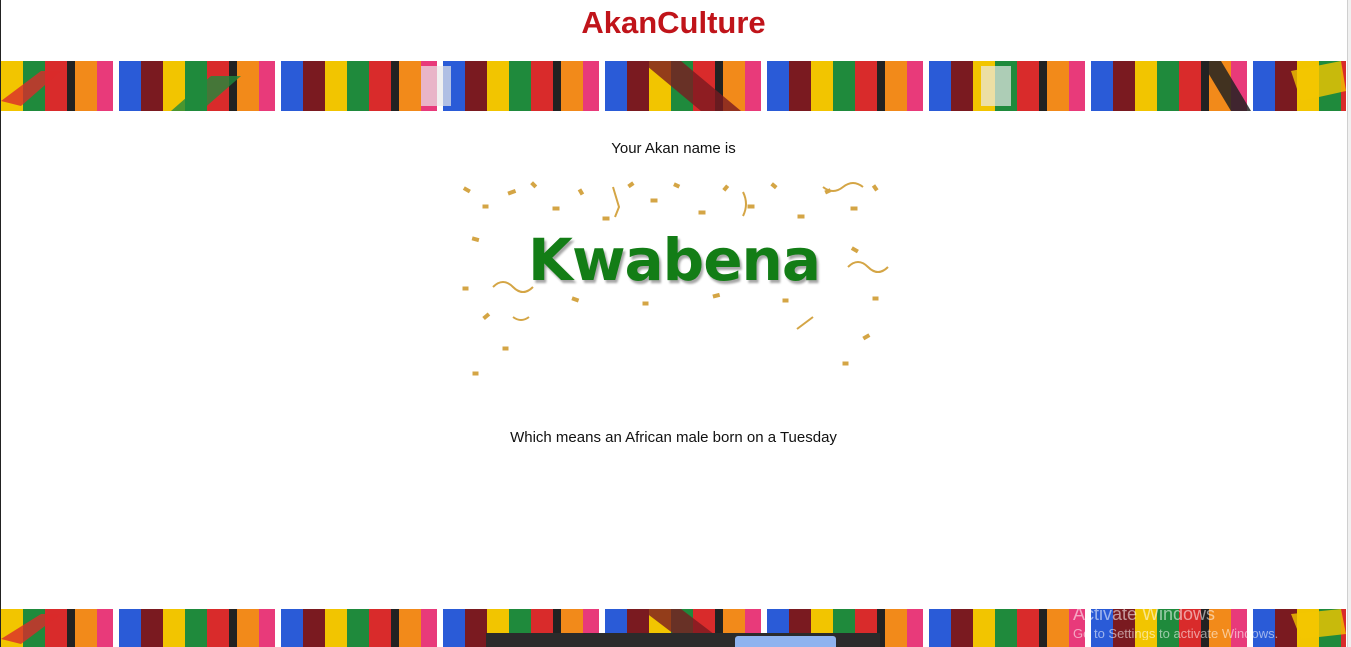 Image resolution: width=1351 pixels, height=647 pixels. What do you see at coordinates (1176, 633) in the screenshot?
I see `watermark-subtitle: Go to Settings to activate Windows.` at bounding box center [1176, 633].